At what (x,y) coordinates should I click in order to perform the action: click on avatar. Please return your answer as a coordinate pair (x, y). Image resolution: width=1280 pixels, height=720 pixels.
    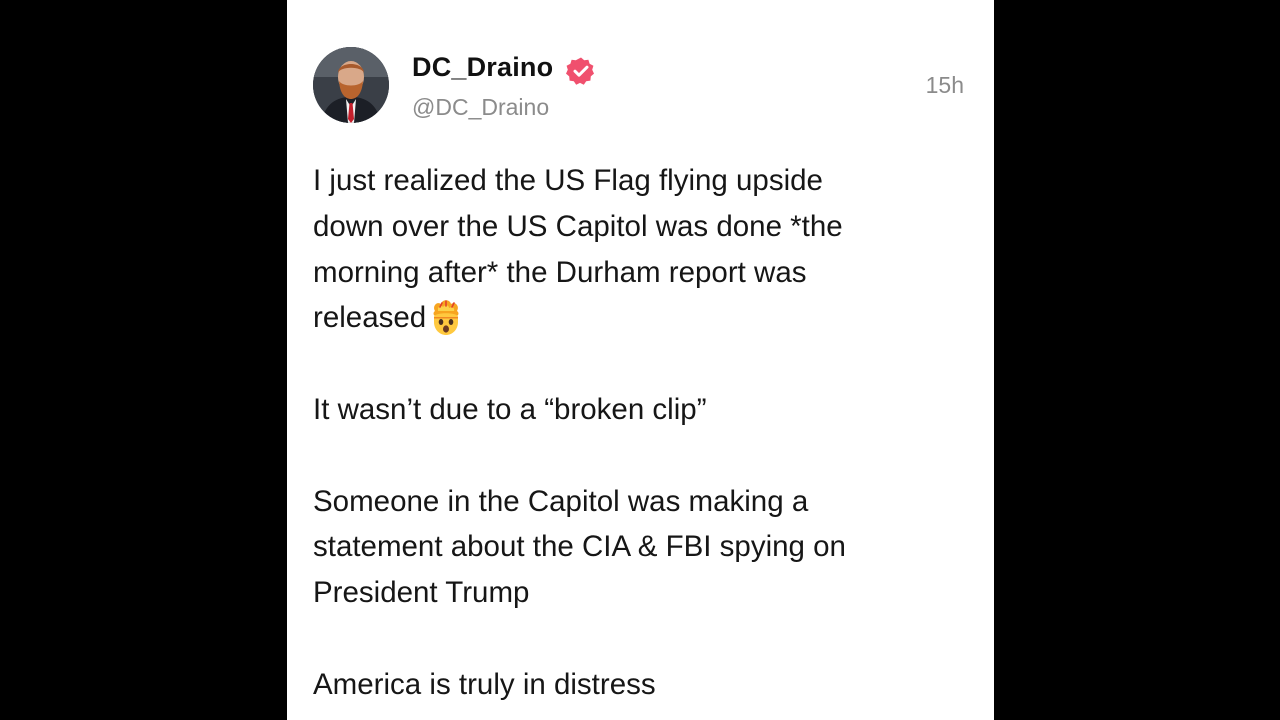
    Looking at the image, I should click on (351, 85).